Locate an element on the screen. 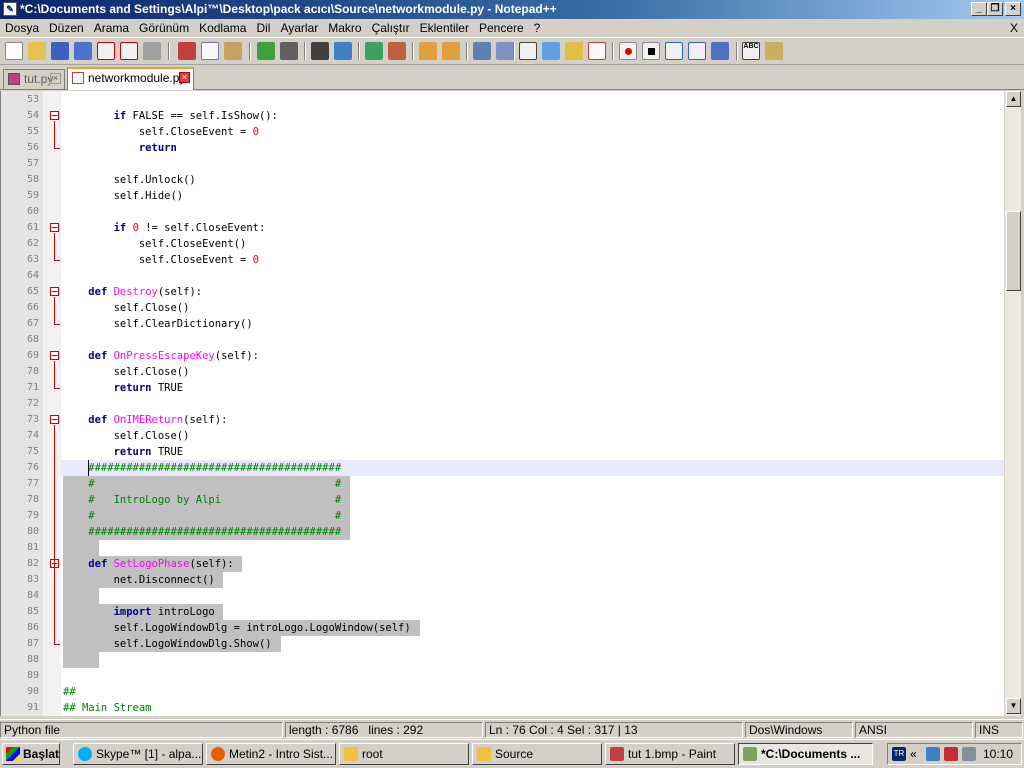 The width and height of the screenshot is (1024, 768). paste-icon is located at coordinates (233, 51).